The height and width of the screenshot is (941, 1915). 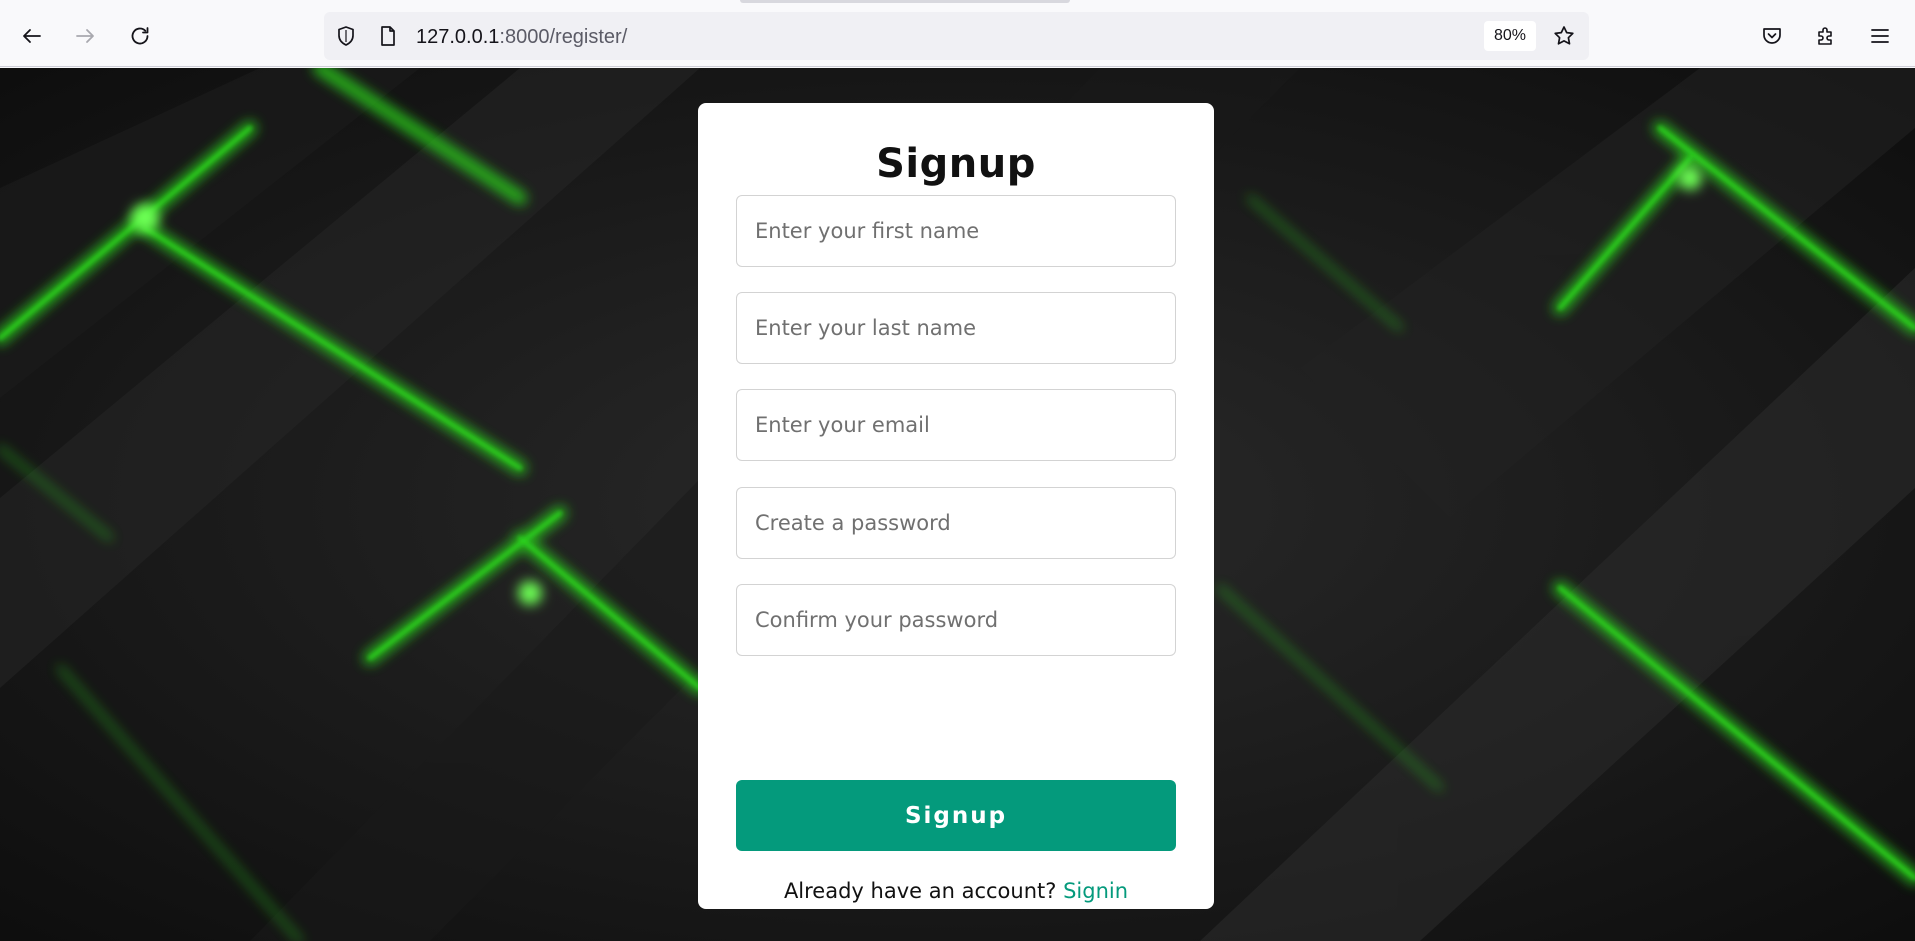 I want to click on url-path: :8000/register/, so click(x=563, y=37).